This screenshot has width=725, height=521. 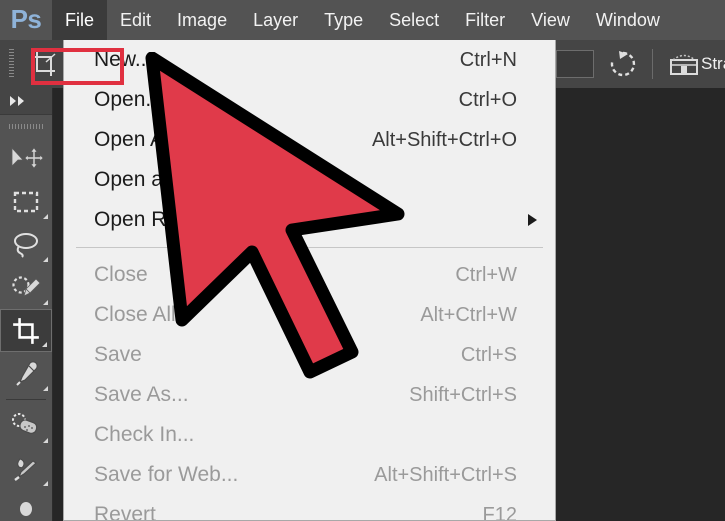 I want to click on tool-lasso, so click(x=26, y=244).